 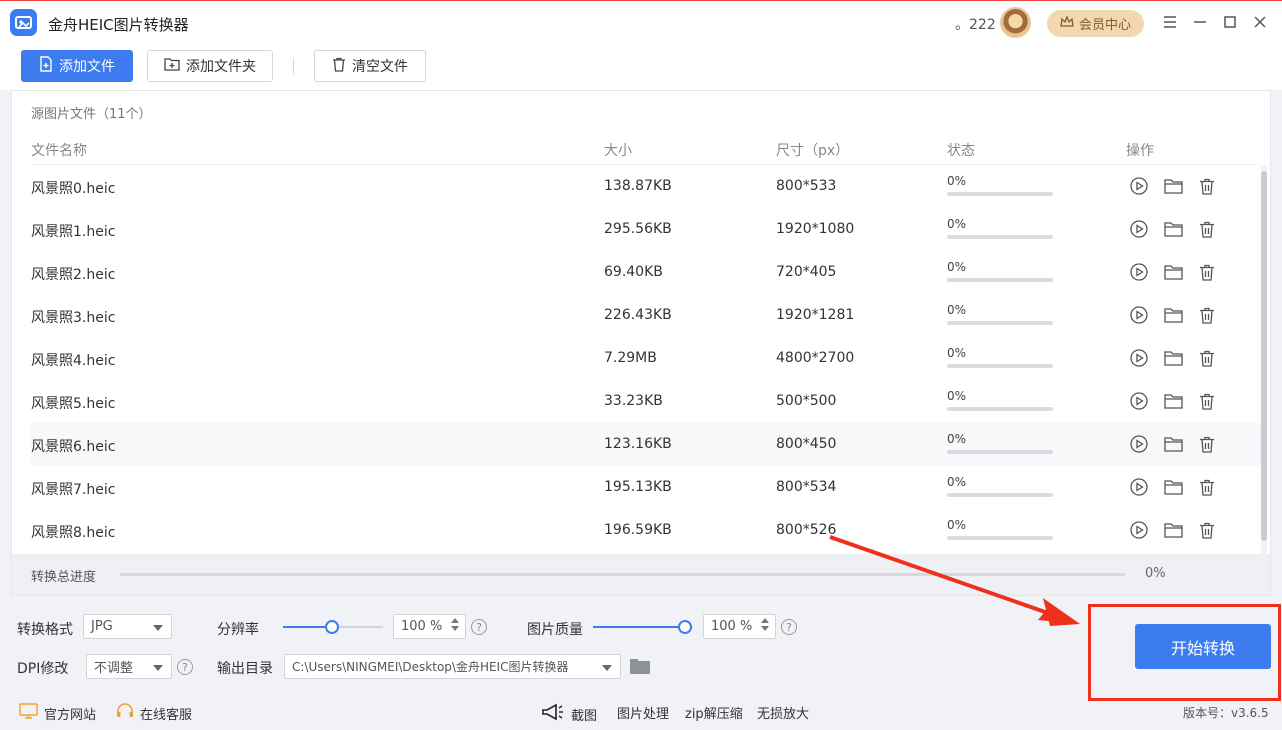 What do you see at coordinates (1260, 22) in the screenshot?
I see `close-icon` at bounding box center [1260, 22].